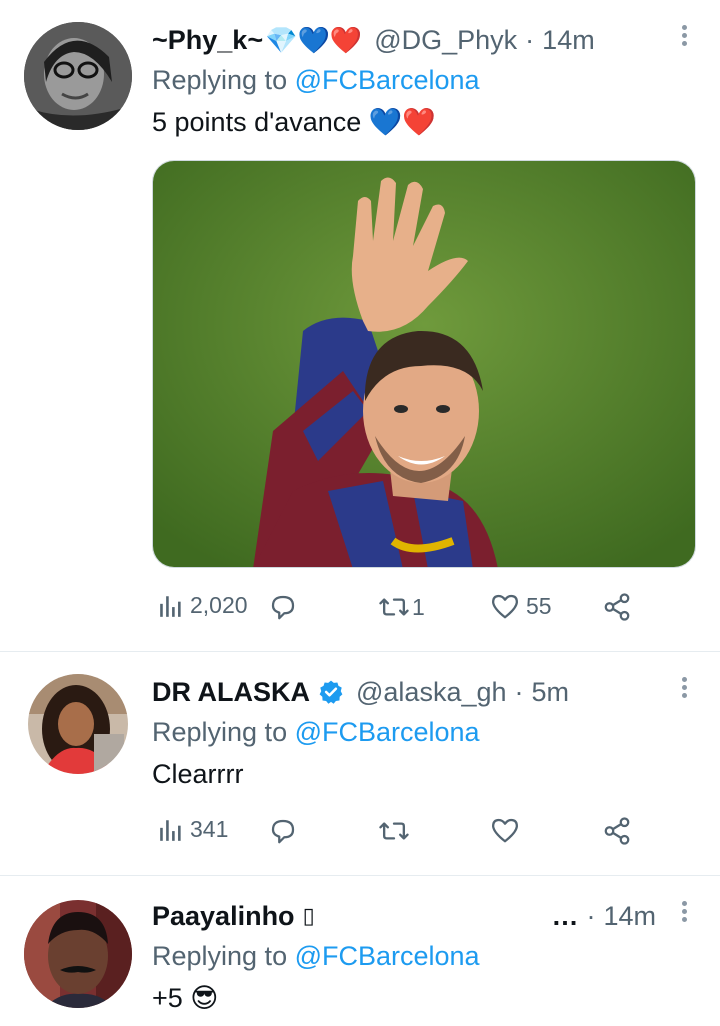  What do you see at coordinates (445, 40) in the screenshot?
I see `user-handle: @DG_Phyk` at bounding box center [445, 40].